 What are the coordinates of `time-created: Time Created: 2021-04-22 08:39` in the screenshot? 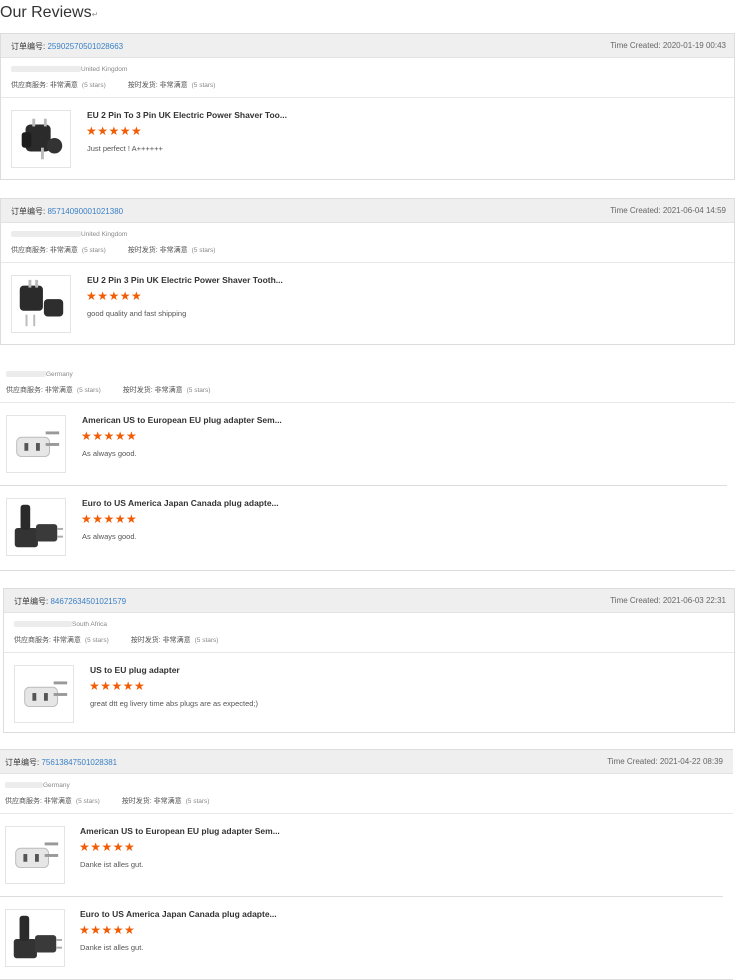 It's located at (665, 761).